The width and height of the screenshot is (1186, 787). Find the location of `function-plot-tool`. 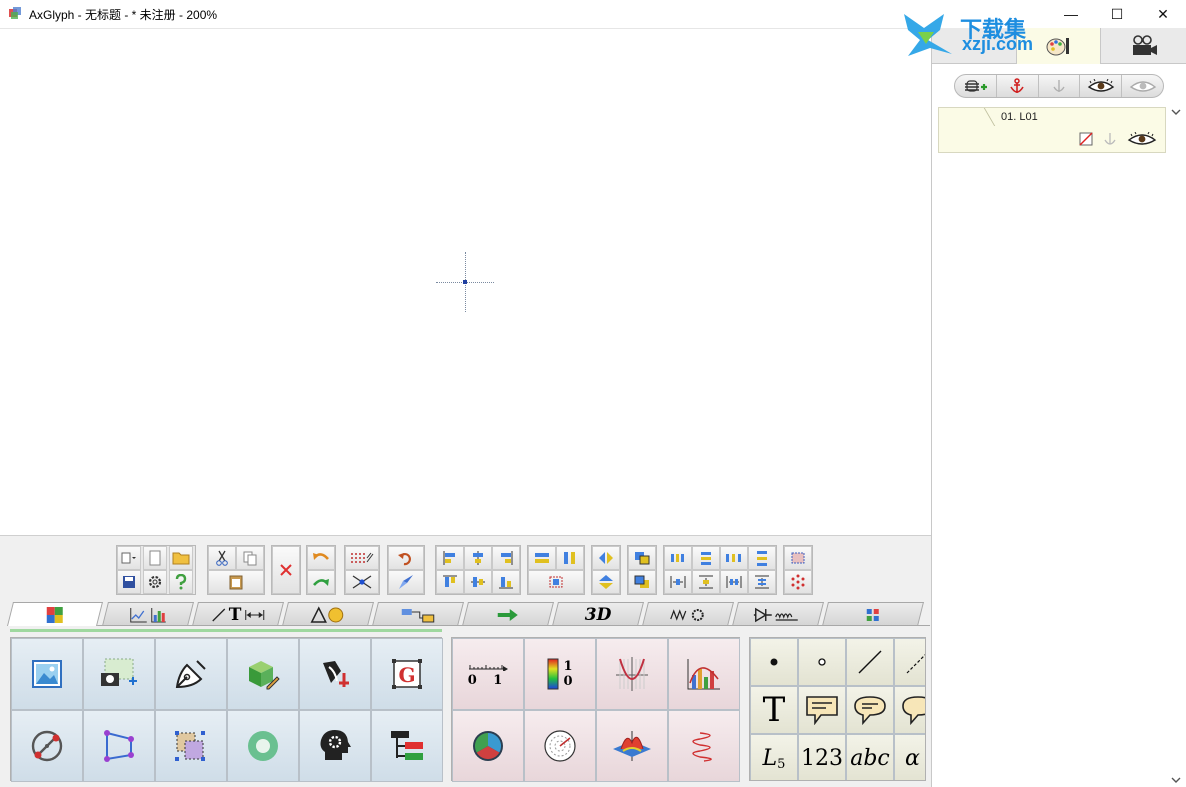

function-plot-tool is located at coordinates (632, 674).